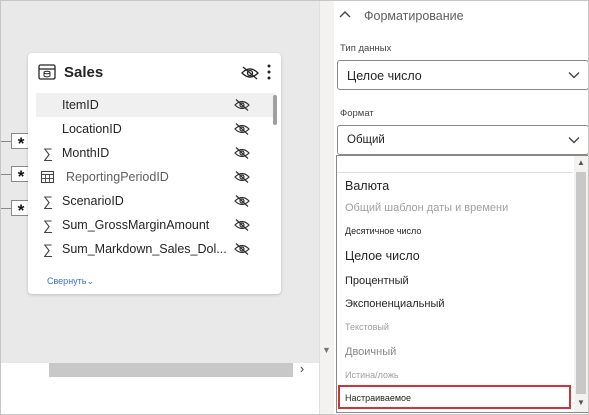 This screenshot has width=589, height=415. I want to click on pane-scrollbar: ▼, so click(327, 207).